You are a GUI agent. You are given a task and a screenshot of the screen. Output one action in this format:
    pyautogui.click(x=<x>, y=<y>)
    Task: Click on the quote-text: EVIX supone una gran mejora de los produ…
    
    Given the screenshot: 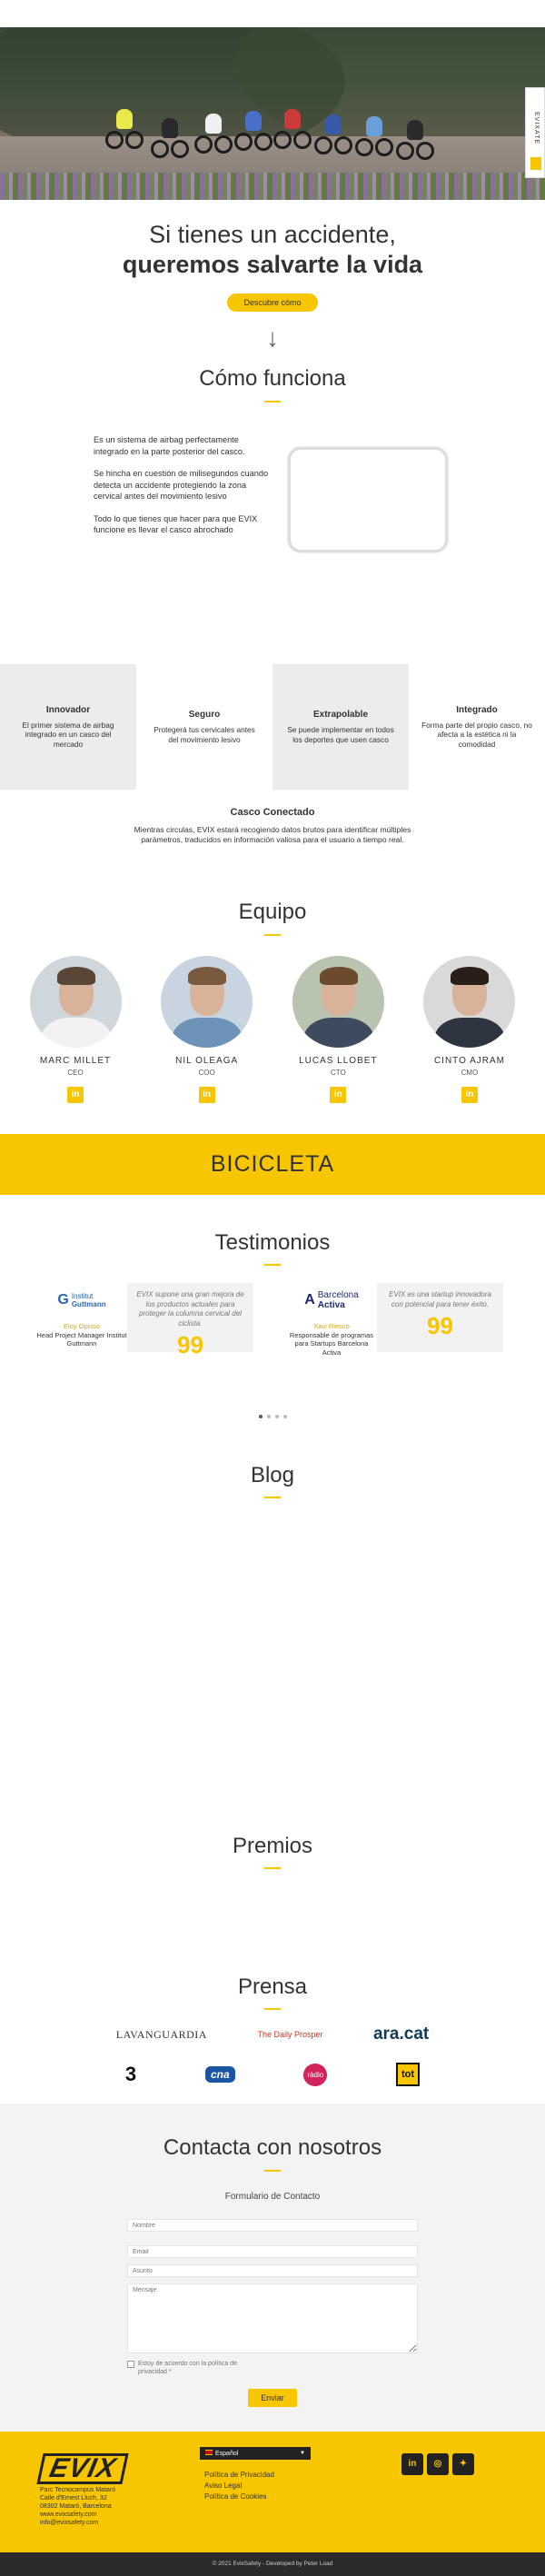 What is the action you would take?
    pyautogui.click(x=190, y=1309)
    